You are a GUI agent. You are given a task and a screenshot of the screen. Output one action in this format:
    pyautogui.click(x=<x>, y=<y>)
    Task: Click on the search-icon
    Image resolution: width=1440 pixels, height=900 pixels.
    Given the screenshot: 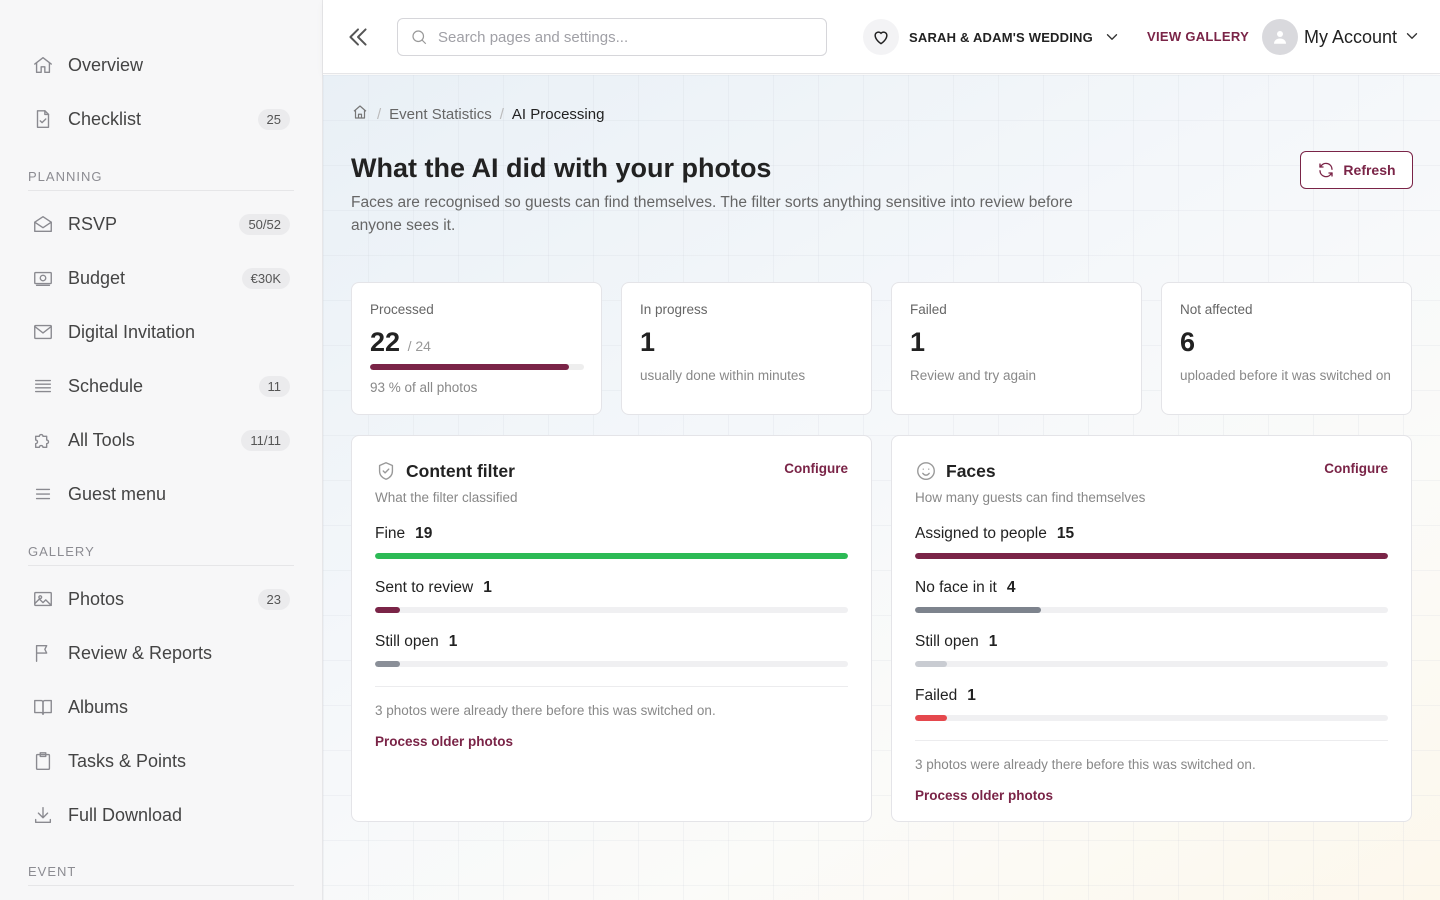 What is the action you would take?
    pyautogui.click(x=419, y=37)
    